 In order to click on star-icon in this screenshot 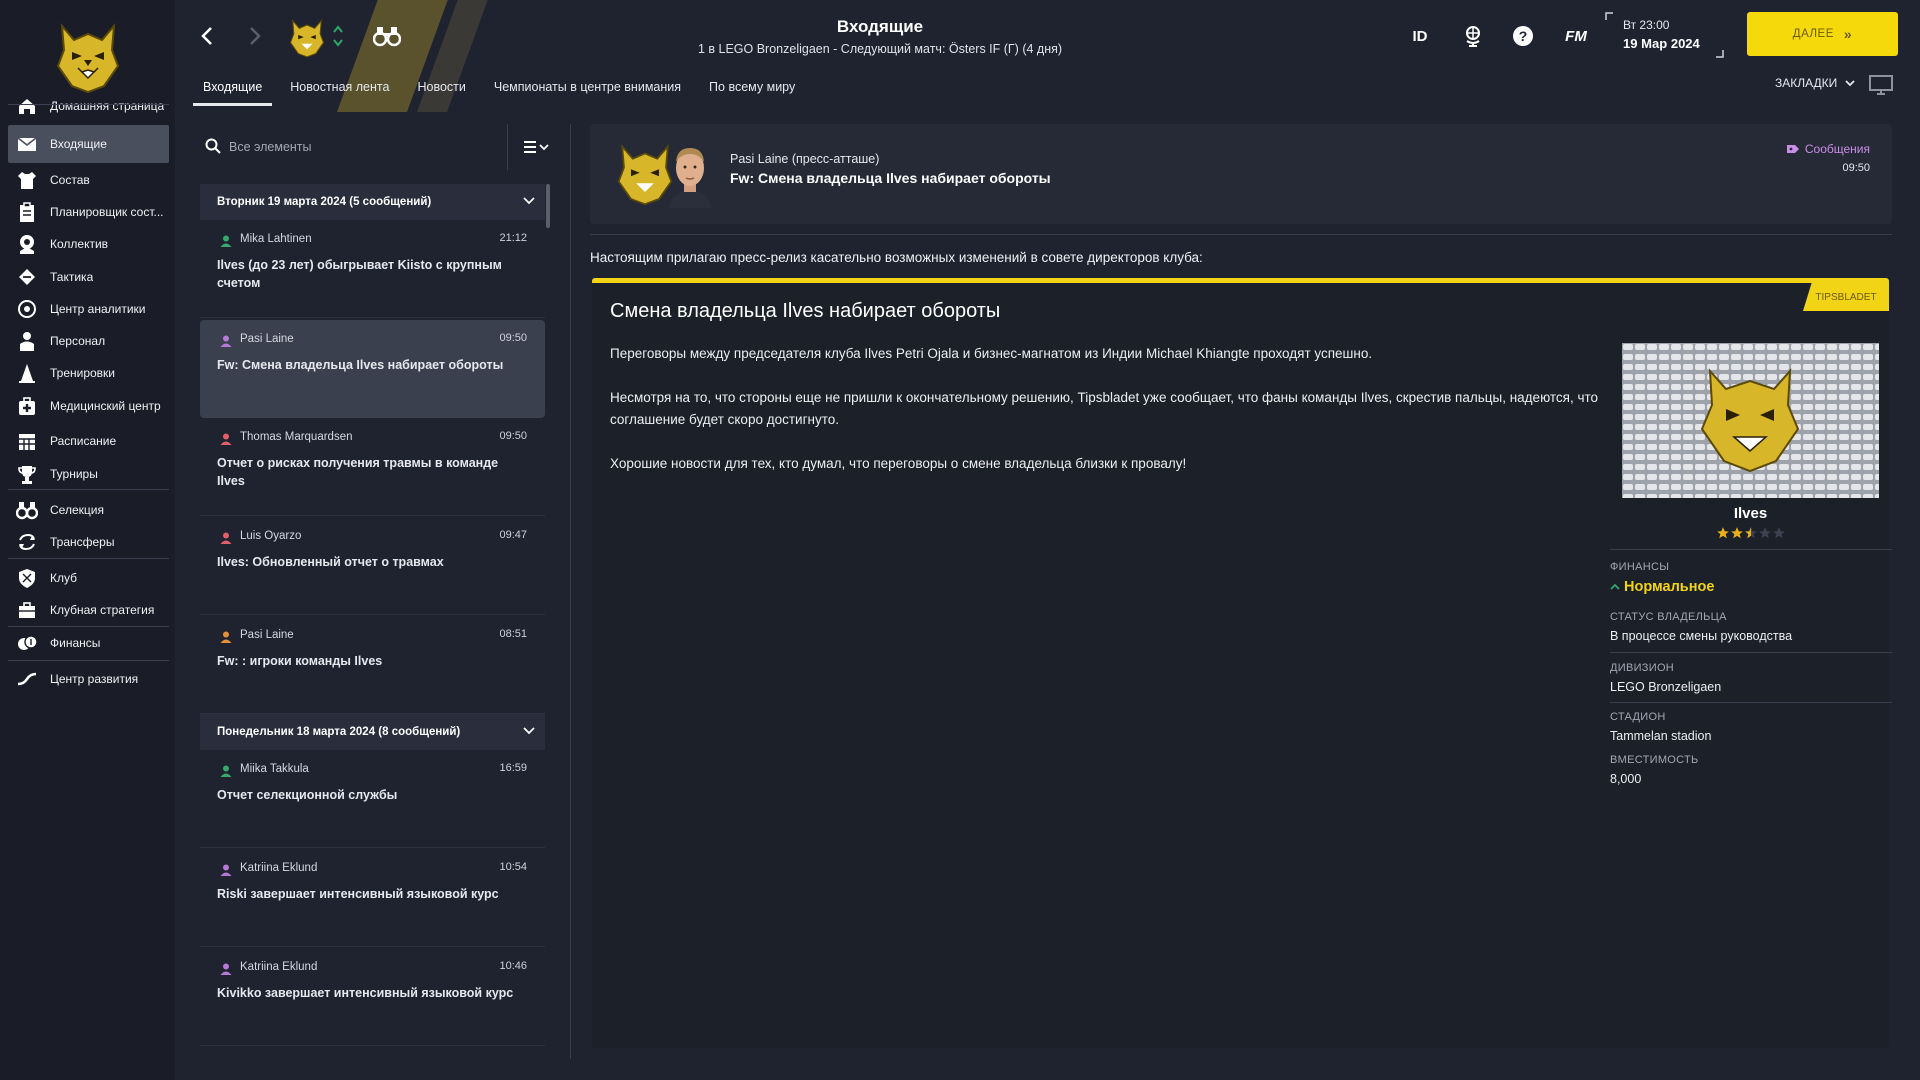, I will do `click(1765, 535)`.